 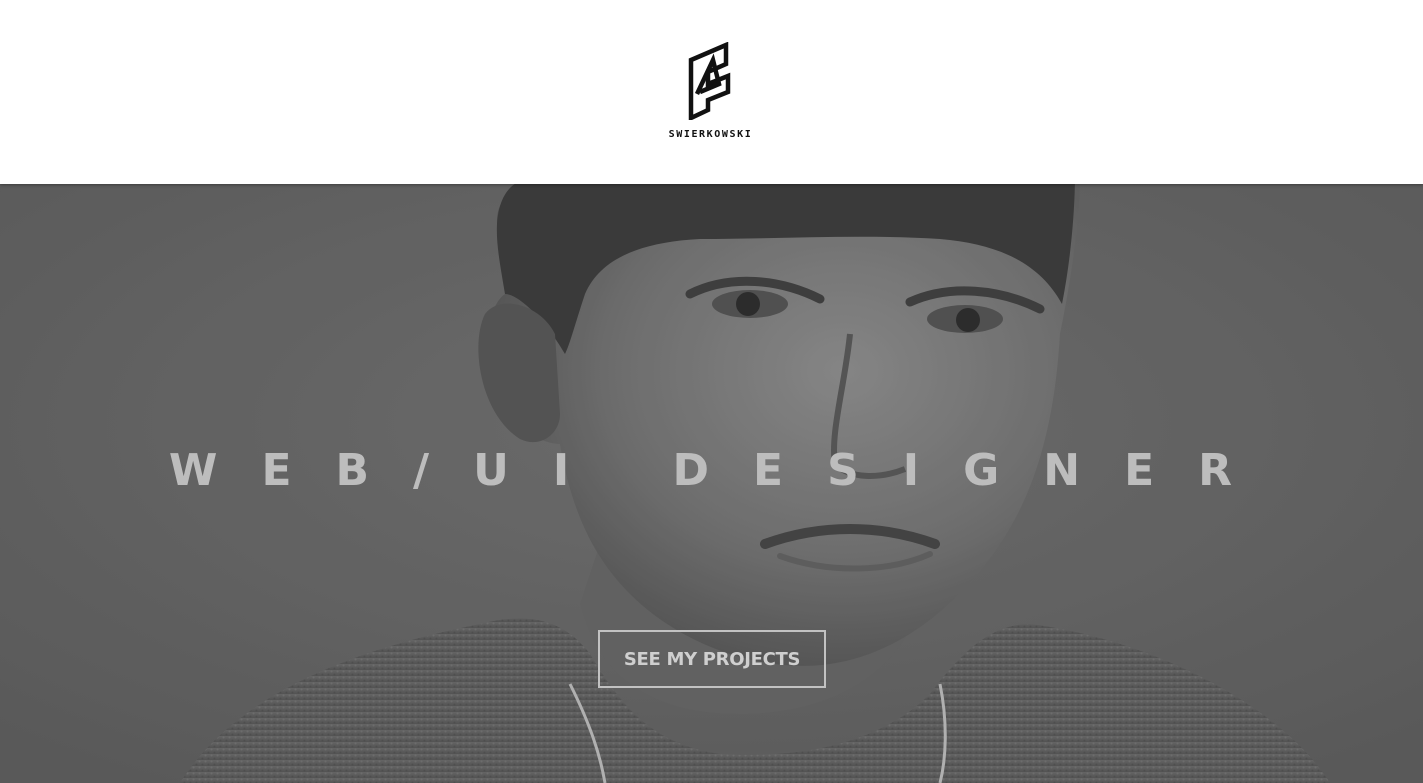 I want to click on see-projects-button: SEE MY PROJECTS, so click(x=712, y=659).